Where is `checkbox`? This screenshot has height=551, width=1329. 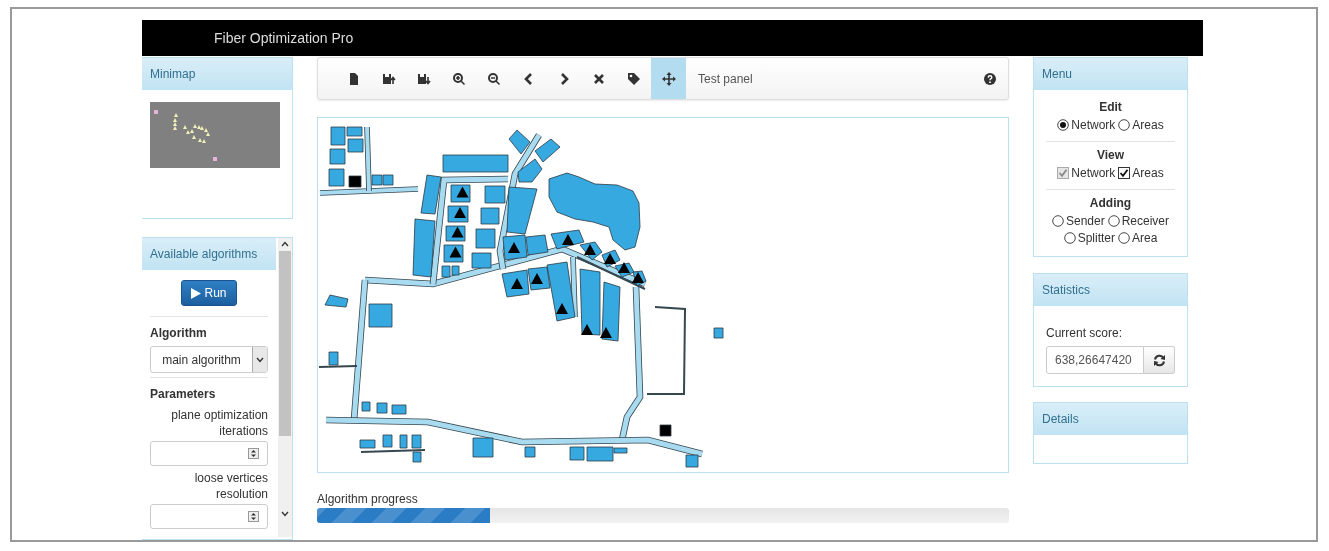 checkbox is located at coordinates (1124, 173).